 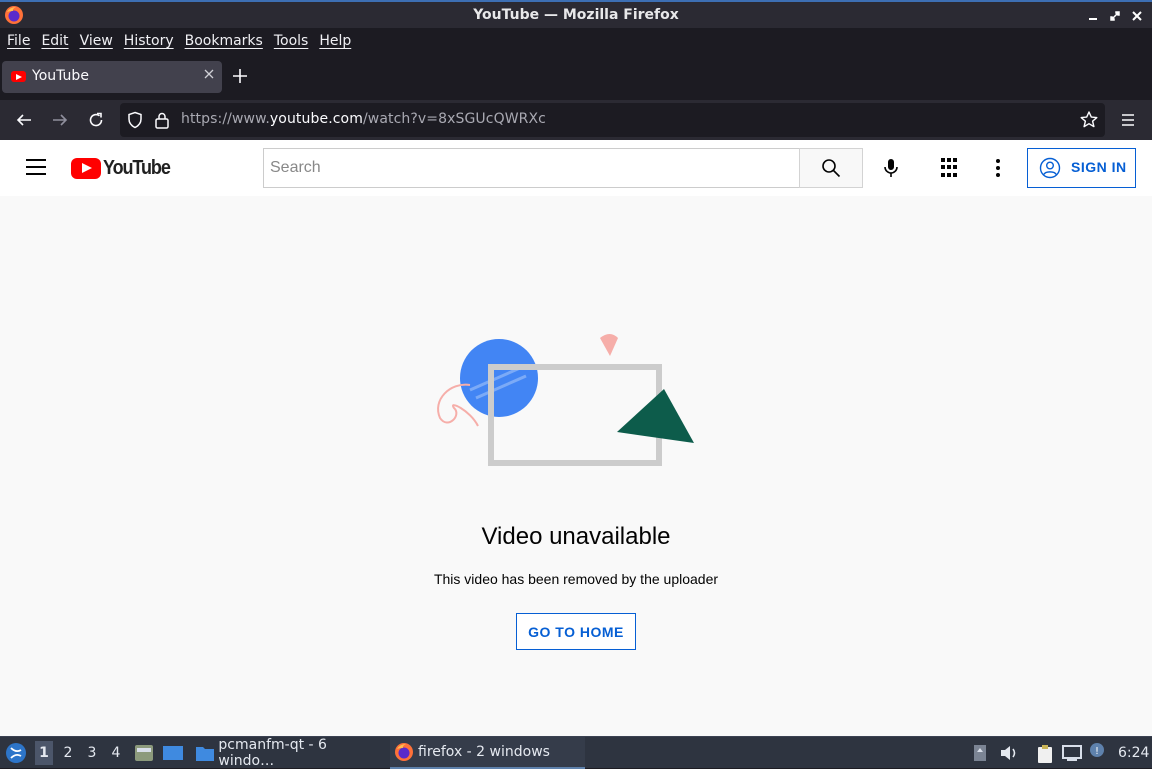 I want to click on hamburger-menu-icon, so click(x=1128, y=120).